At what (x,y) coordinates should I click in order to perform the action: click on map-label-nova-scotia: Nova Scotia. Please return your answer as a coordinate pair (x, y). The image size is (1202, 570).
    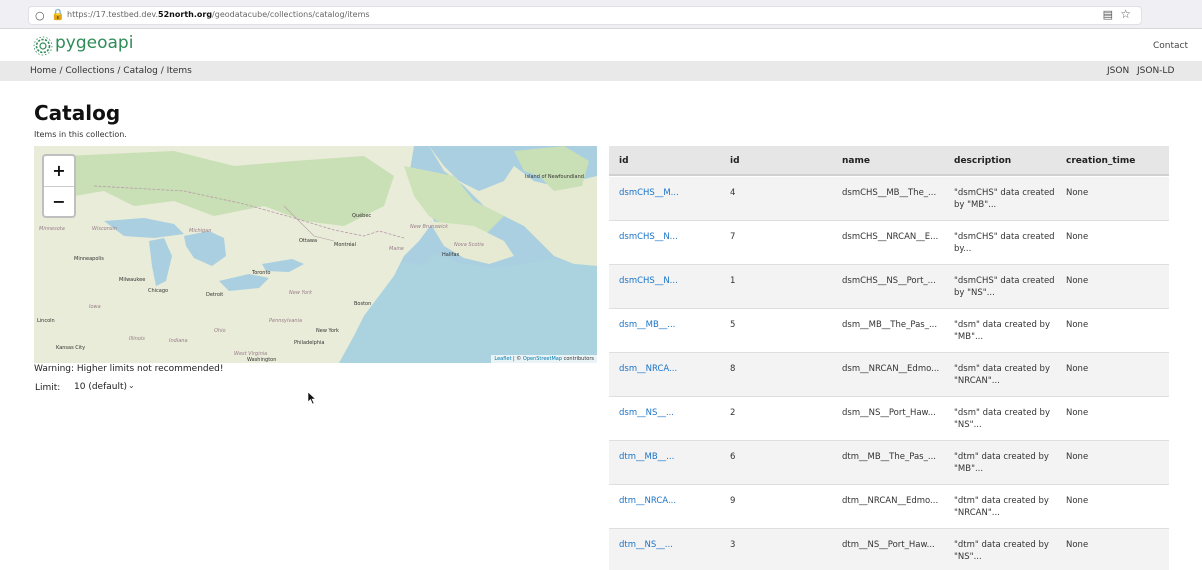
    Looking at the image, I should click on (469, 245).